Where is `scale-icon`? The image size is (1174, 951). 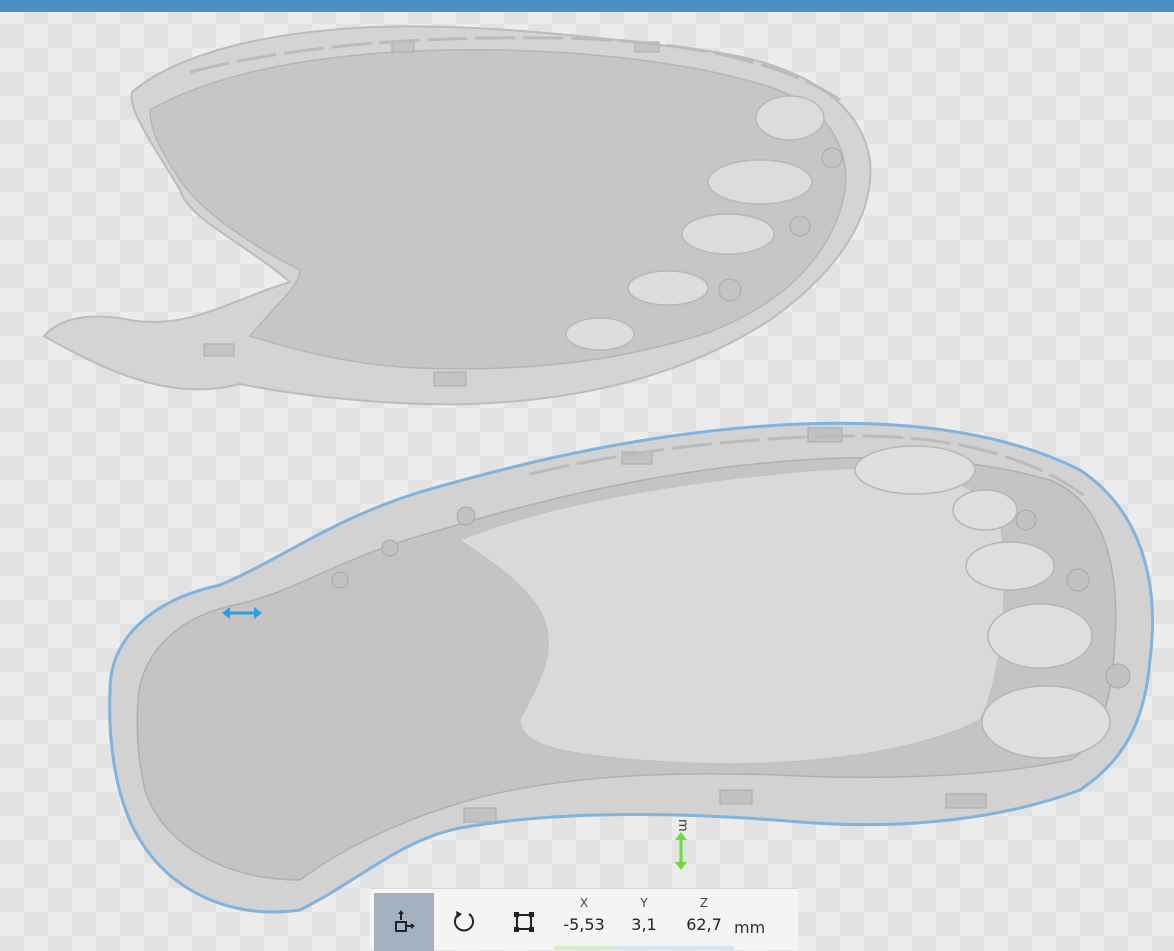
scale-icon is located at coordinates (524, 922).